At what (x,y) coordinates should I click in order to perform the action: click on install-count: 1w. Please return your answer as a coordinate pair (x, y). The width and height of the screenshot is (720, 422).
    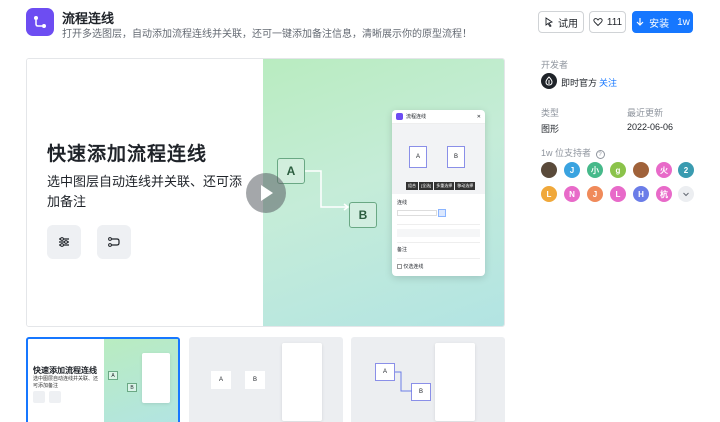
    Looking at the image, I should click on (683, 22).